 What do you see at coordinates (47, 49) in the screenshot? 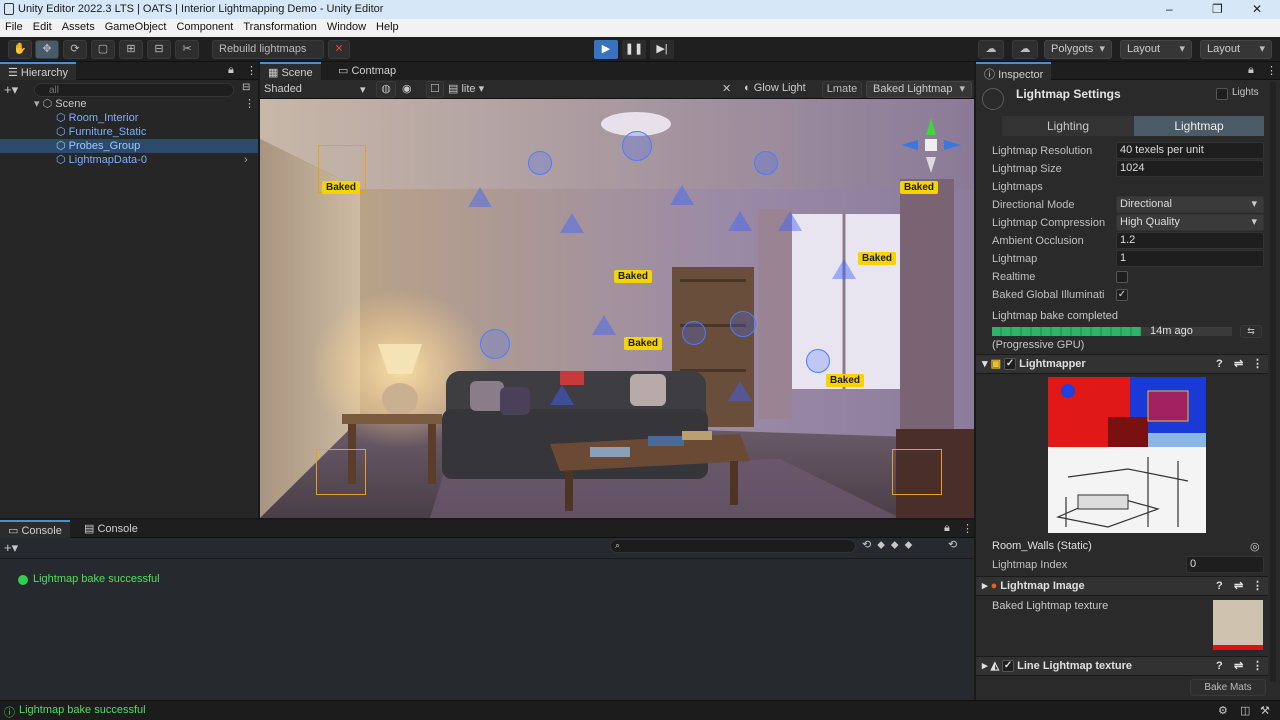
I see `move-tool-icon: ✥` at bounding box center [47, 49].